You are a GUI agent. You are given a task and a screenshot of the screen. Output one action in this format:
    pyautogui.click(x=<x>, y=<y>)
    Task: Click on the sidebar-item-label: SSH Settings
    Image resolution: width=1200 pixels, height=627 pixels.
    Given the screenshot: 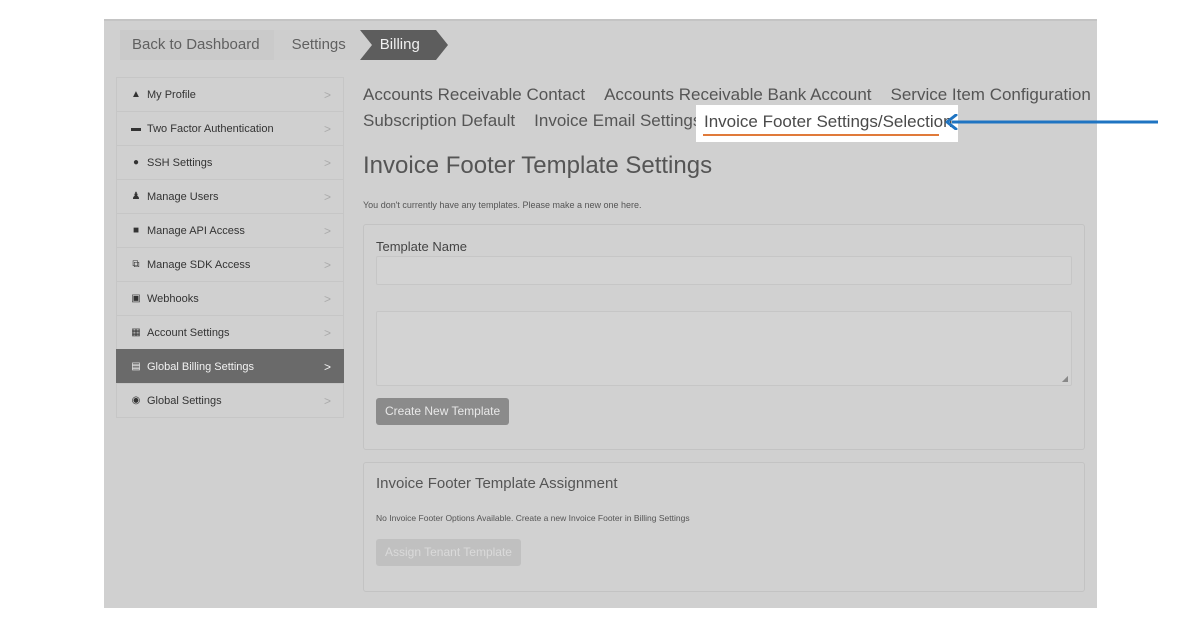 What is the action you would take?
    pyautogui.click(x=180, y=162)
    